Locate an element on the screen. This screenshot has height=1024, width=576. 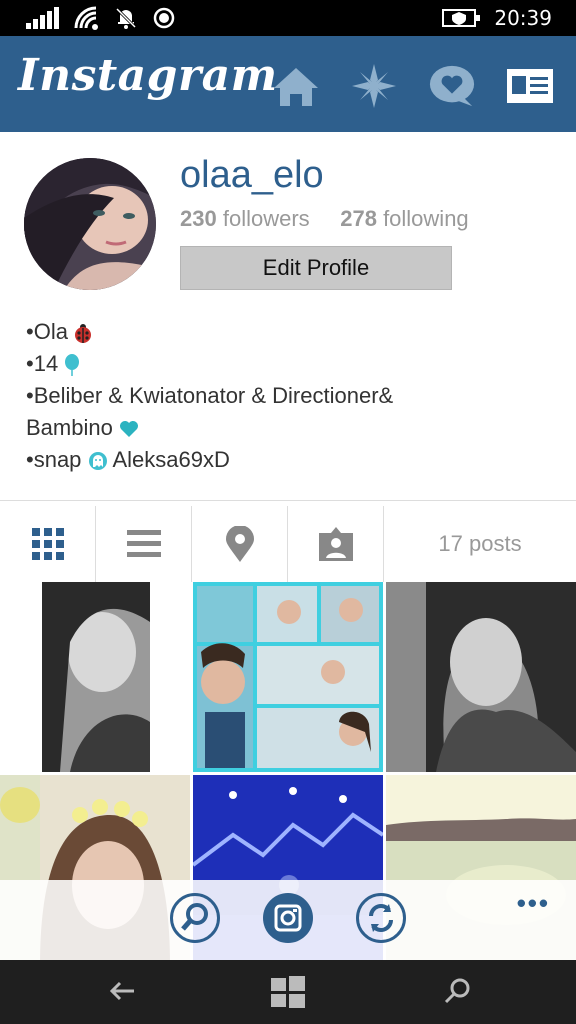
profile-tabs: 17 posts is located at coordinates (288, 544).